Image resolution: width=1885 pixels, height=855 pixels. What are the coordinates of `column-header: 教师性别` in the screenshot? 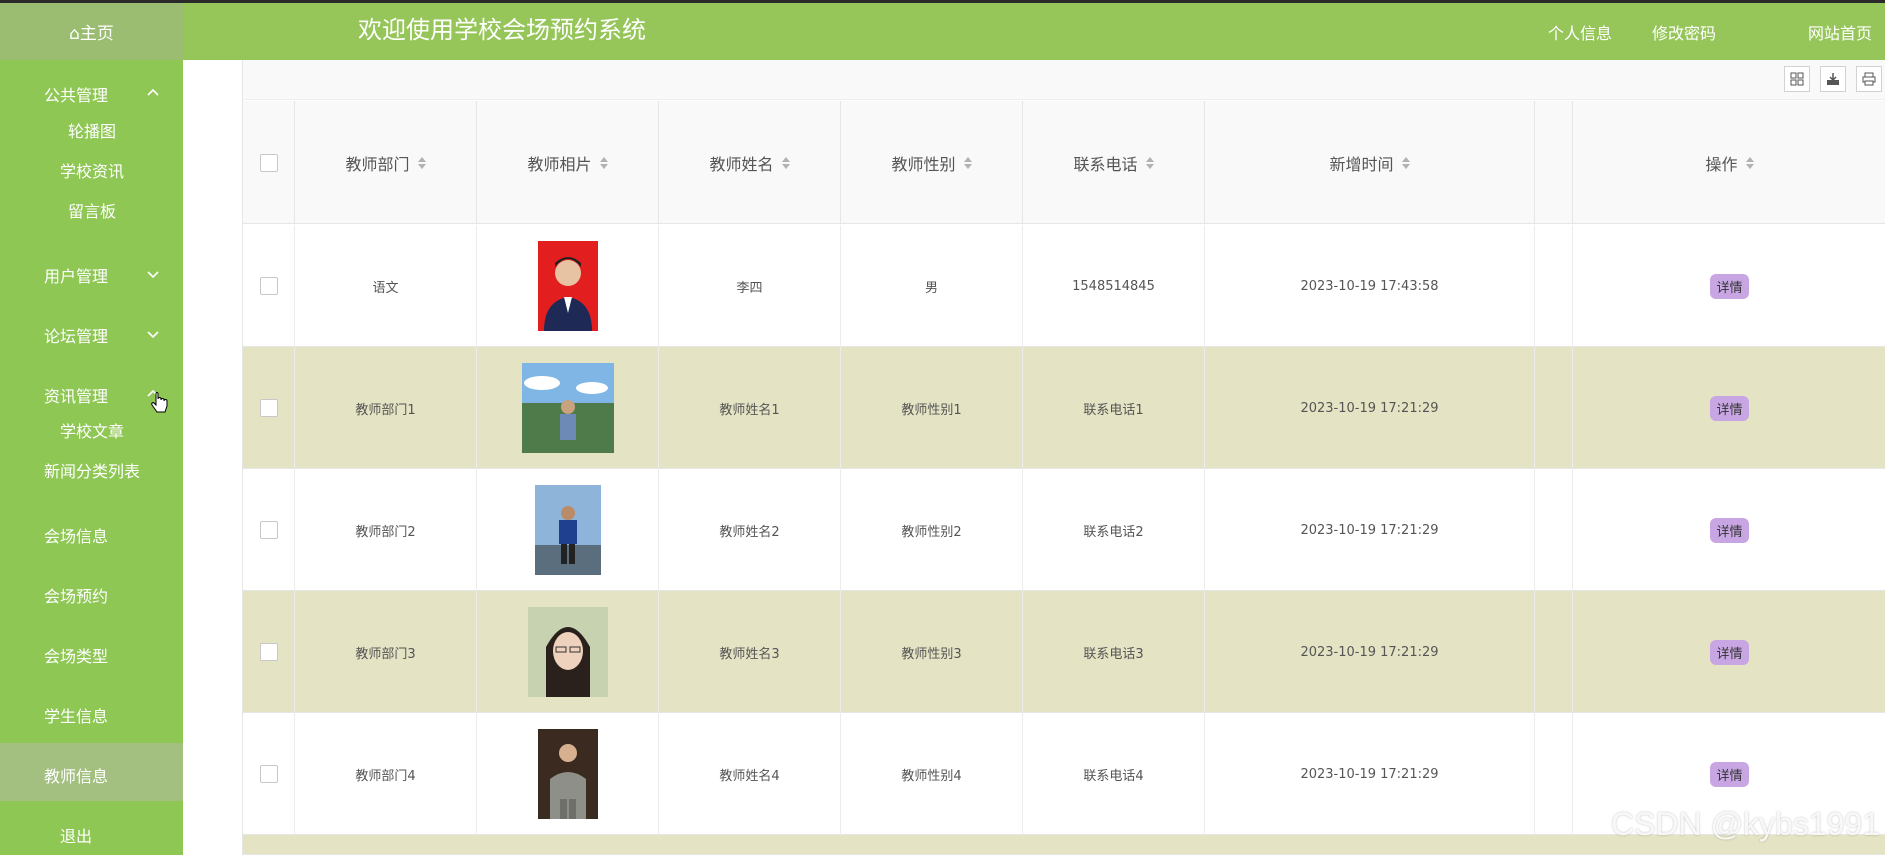 It's located at (932, 162).